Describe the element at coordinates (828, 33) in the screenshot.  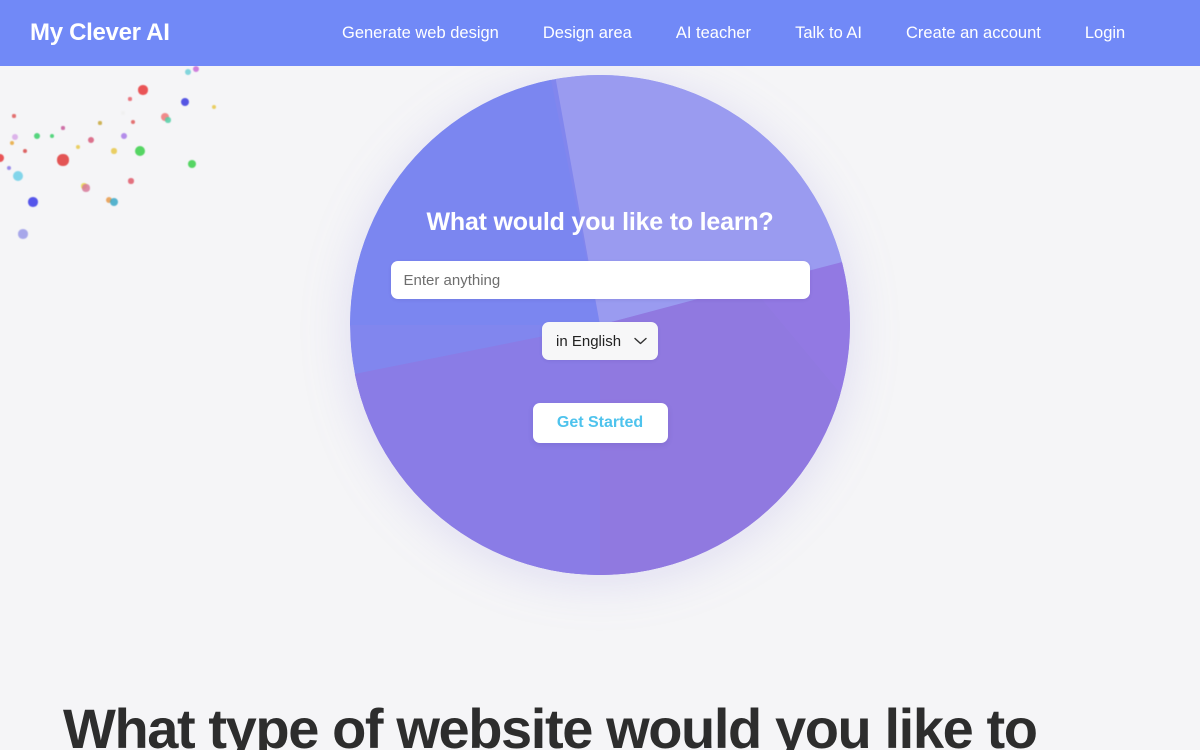
I see `nav-link-talk-to-ai: Talk to AI` at that location.